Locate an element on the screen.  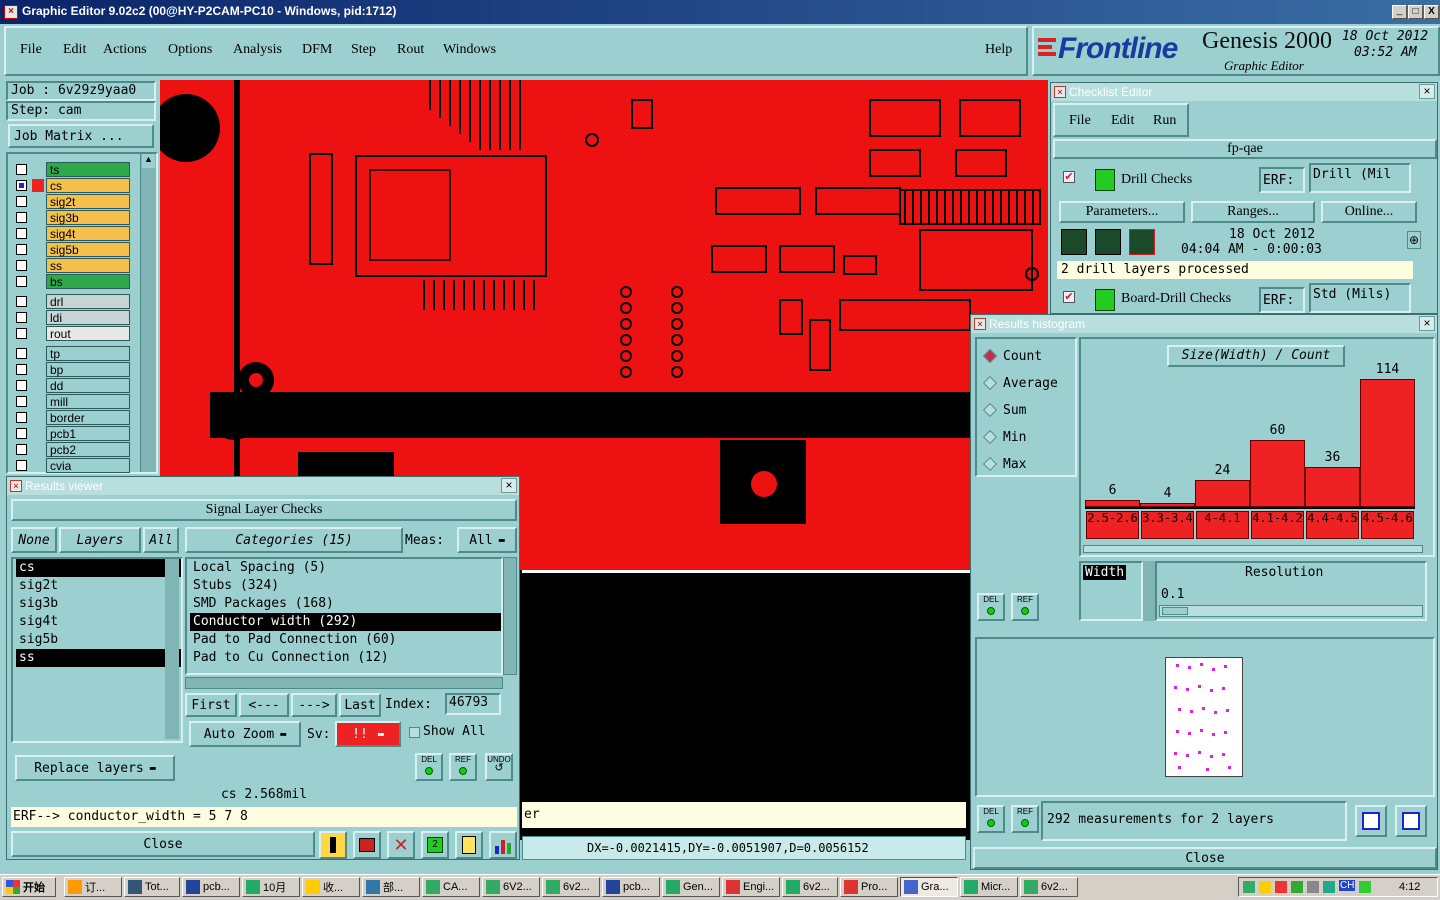
checklist-menu-edit: Edit is located at coordinates (1122, 121).